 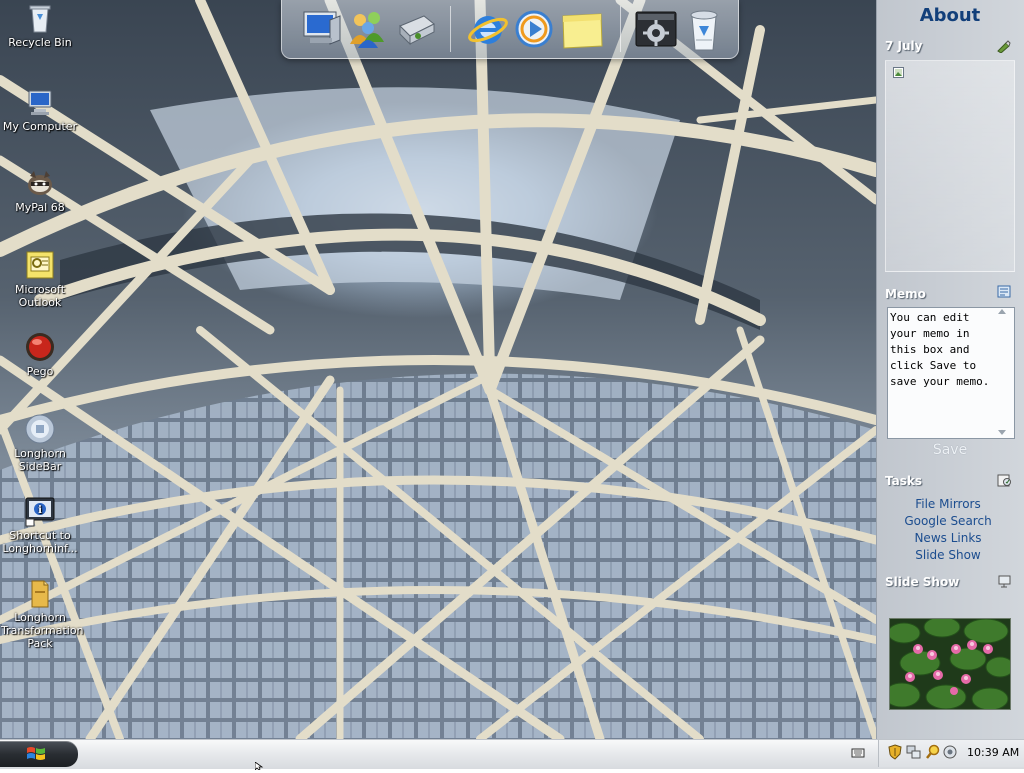 What do you see at coordinates (948, 504) in the screenshot?
I see `task-link-file-mirrors: File Mirrors` at bounding box center [948, 504].